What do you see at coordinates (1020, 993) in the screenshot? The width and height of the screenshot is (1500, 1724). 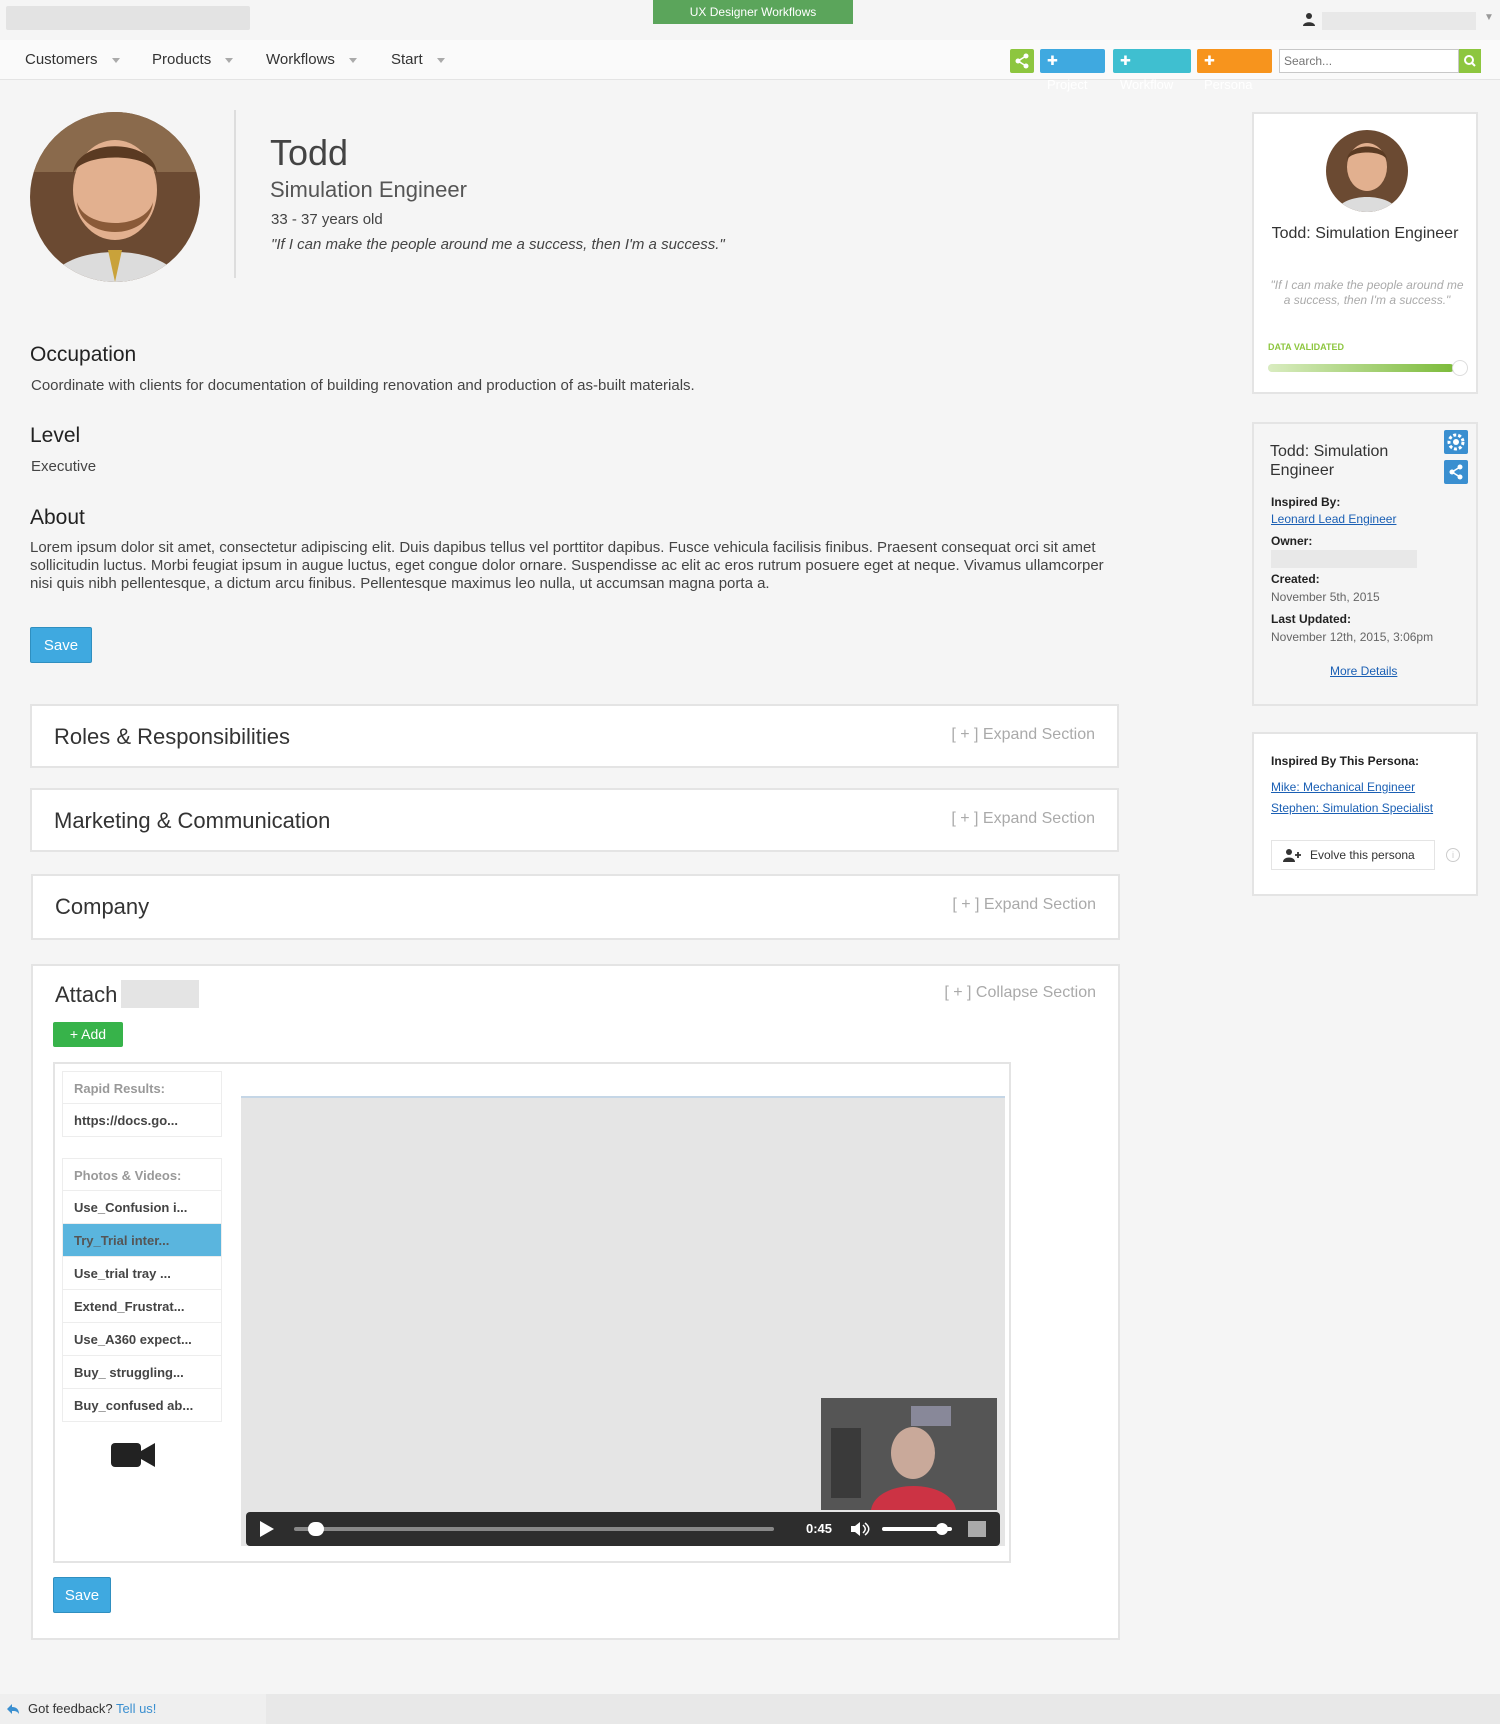 I see `collapse-section-link: [ + ] Collapse Section` at bounding box center [1020, 993].